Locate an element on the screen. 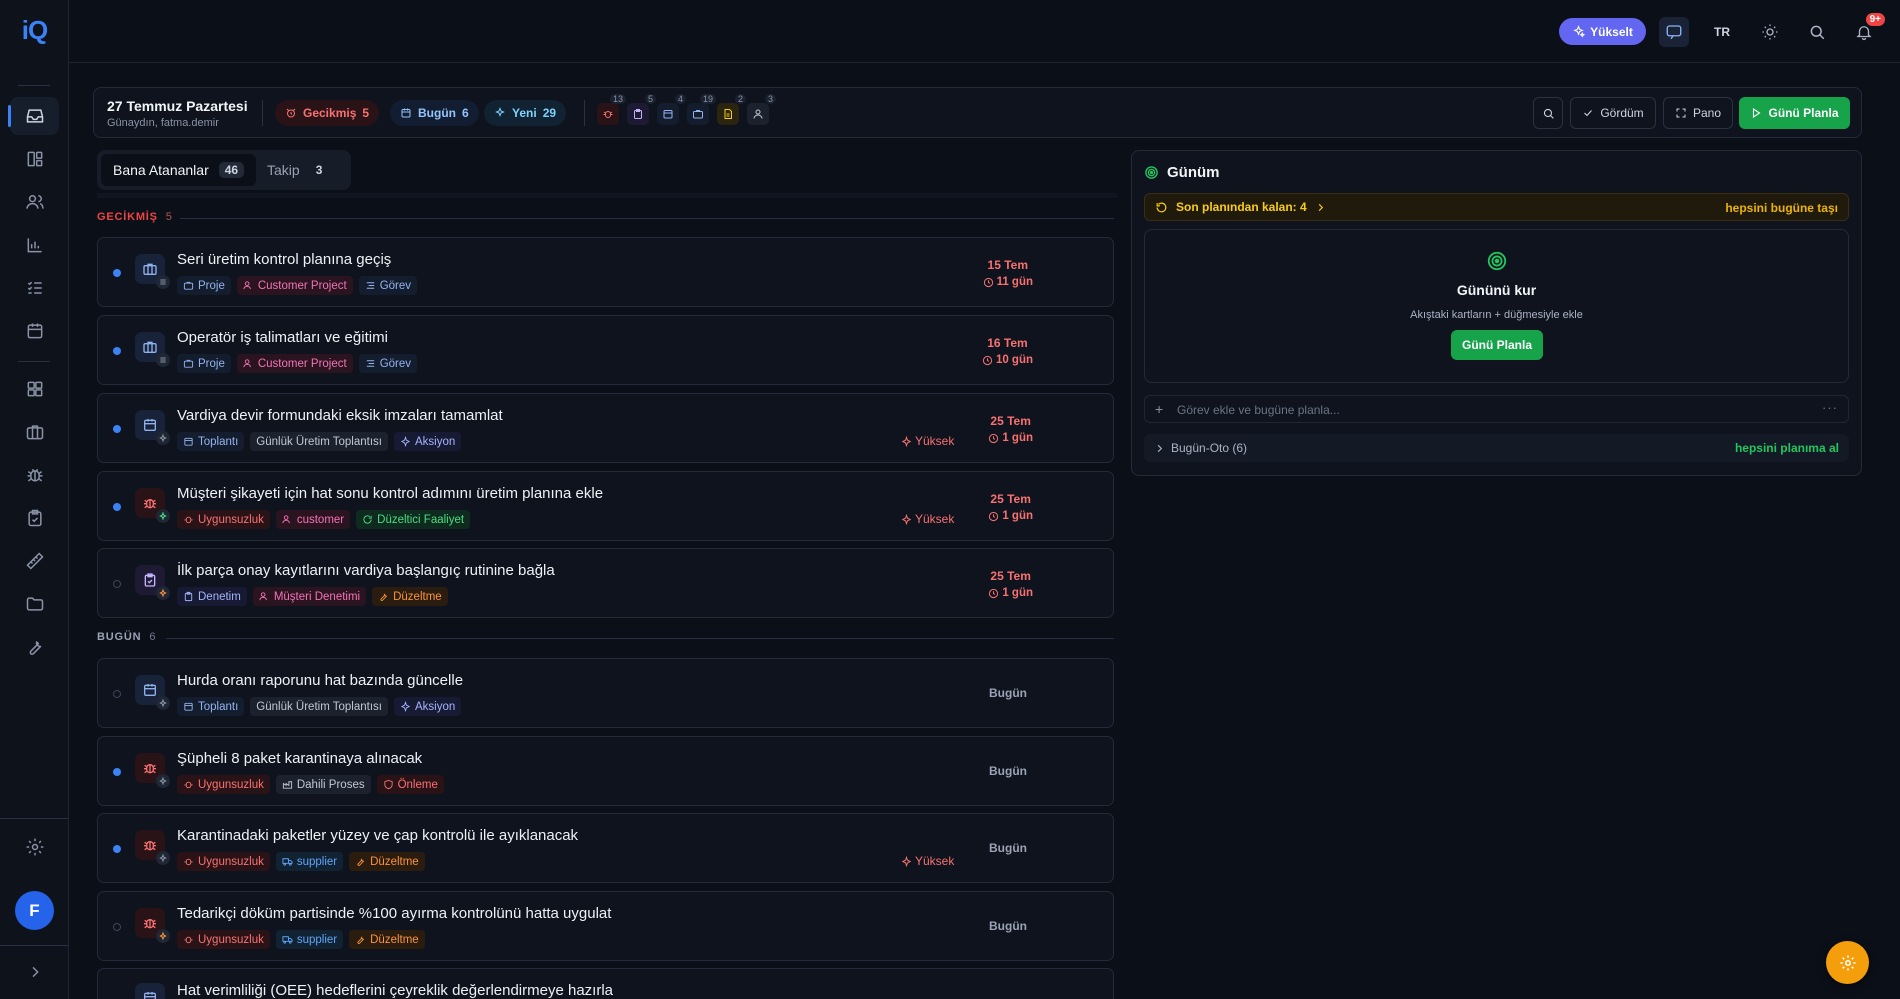 This screenshot has height=999, width=1900. tag-prevention: Önleme is located at coordinates (410, 784).